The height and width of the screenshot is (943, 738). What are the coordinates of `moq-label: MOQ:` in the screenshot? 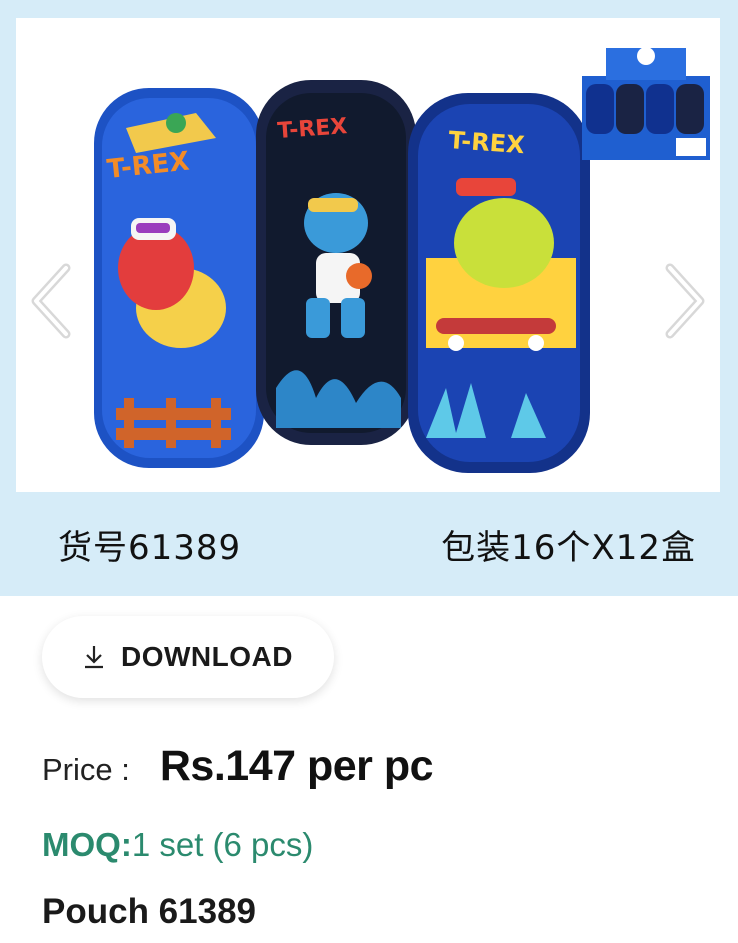 It's located at (87, 844).